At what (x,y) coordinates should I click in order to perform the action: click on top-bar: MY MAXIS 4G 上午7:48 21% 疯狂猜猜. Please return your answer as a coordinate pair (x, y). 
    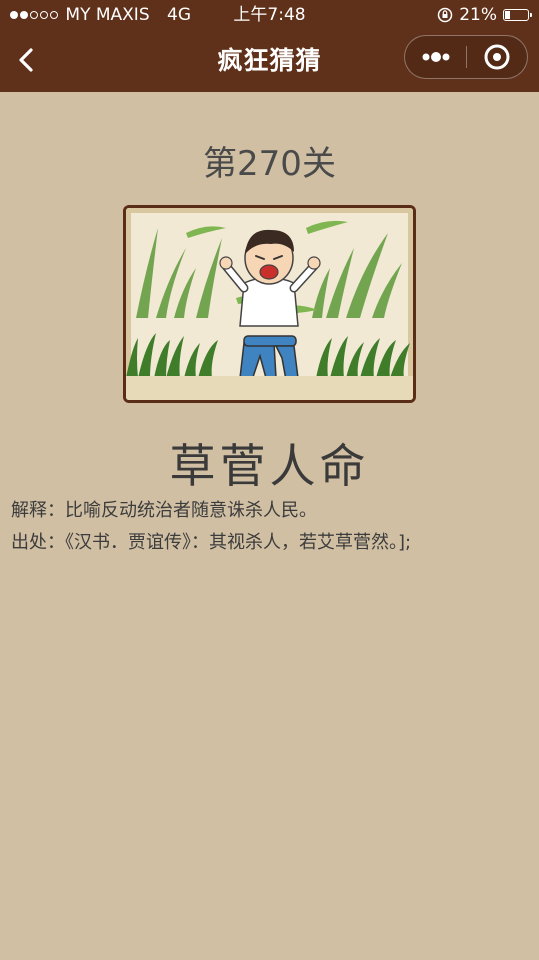
    Looking at the image, I should click on (269, 46).